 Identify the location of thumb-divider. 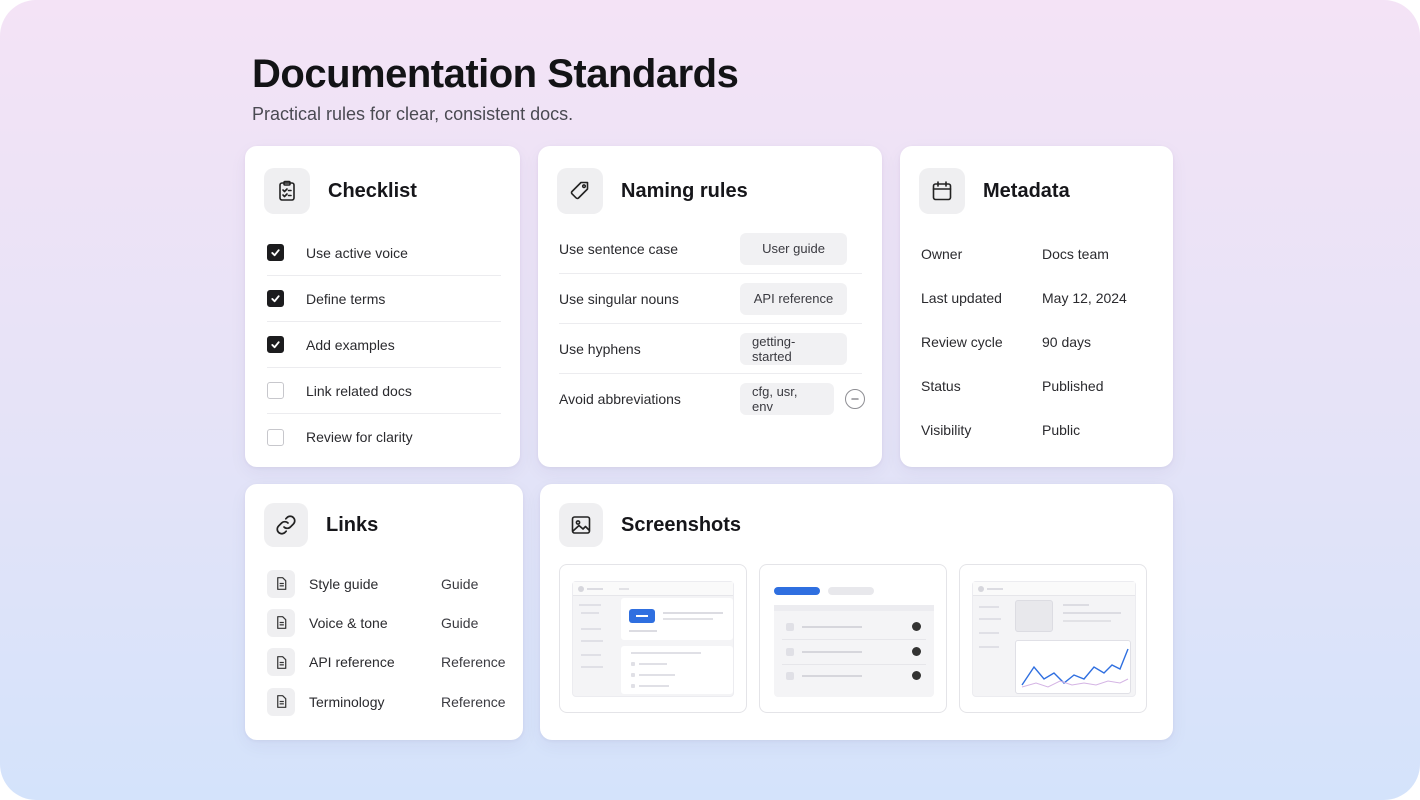
(854, 664).